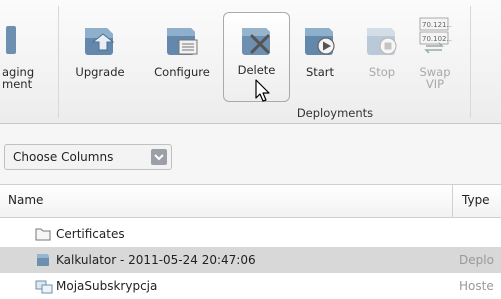 This screenshot has height=299, width=501. What do you see at coordinates (476, 200) in the screenshot?
I see `column-header-type: Type` at bounding box center [476, 200].